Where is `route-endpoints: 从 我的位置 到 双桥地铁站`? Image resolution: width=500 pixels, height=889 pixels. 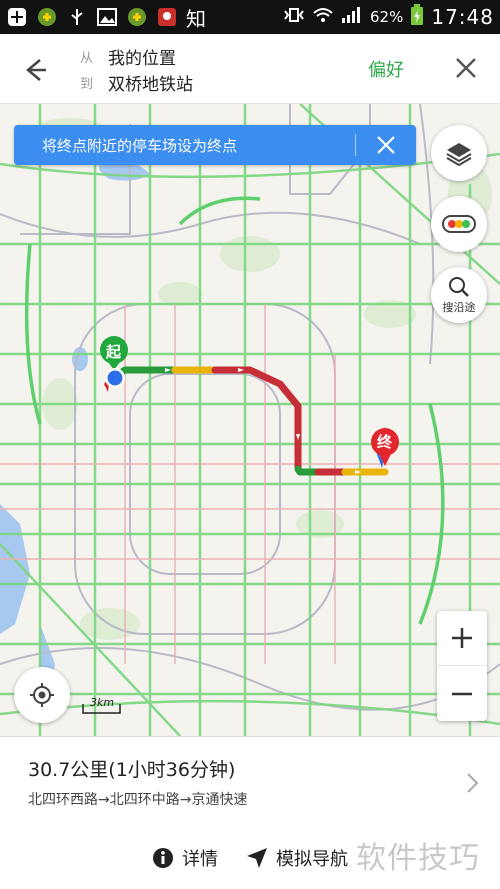 route-endpoints: 从 我的位置 到 双桥地铁站 is located at coordinates (136, 69).